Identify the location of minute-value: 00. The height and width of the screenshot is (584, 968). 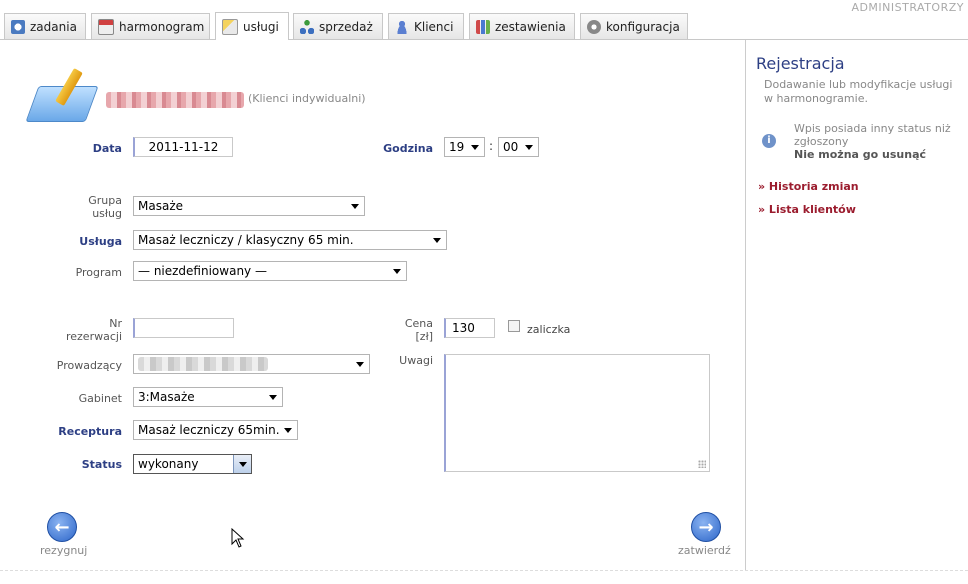
(511, 147).